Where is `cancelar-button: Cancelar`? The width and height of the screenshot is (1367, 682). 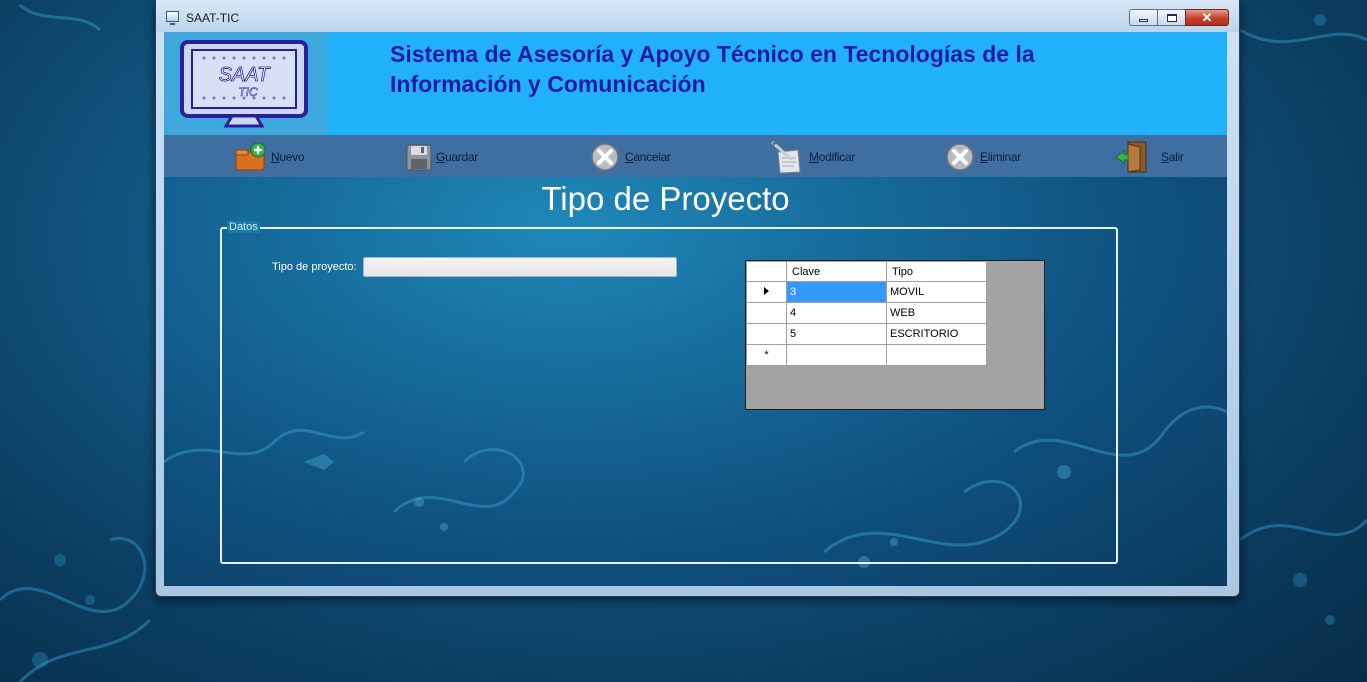 cancelar-button: Cancelar is located at coordinates (630, 157).